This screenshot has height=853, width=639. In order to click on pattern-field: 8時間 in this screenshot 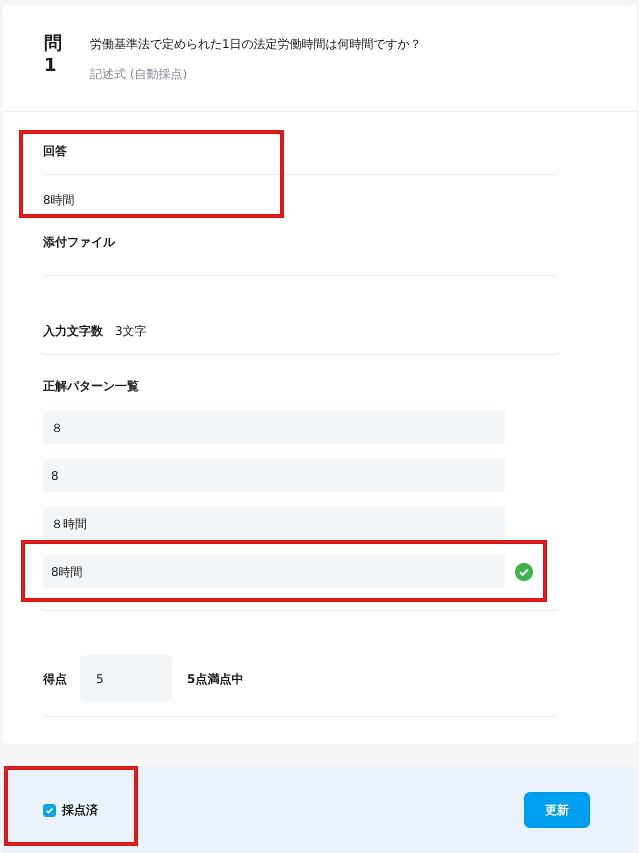, I will do `click(274, 571)`.